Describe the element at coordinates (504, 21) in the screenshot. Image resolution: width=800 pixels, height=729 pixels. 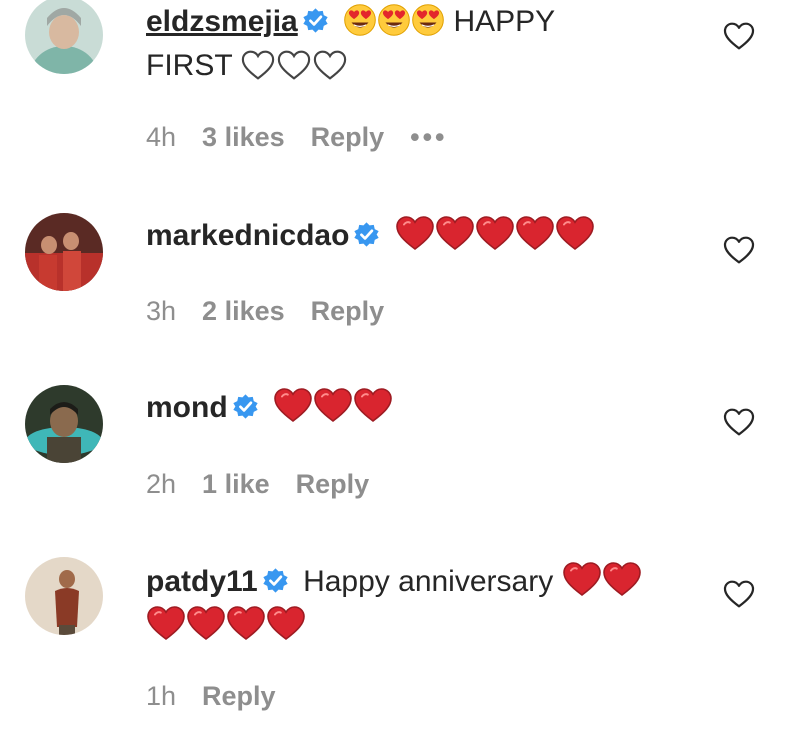
I see `comment-text: HAPPY` at that location.